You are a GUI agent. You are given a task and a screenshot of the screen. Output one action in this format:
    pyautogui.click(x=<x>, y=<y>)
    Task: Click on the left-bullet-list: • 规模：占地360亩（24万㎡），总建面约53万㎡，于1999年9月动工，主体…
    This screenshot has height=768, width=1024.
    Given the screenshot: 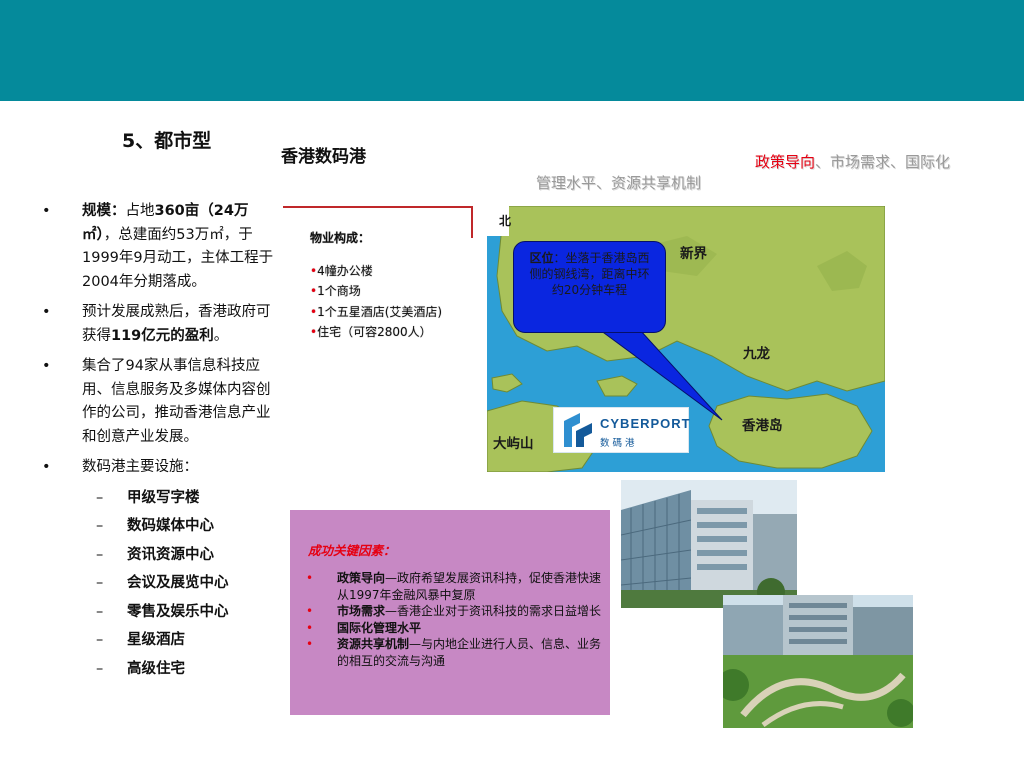 What is the action you would take?
    pyautogui.click(x=162, y=443)
    